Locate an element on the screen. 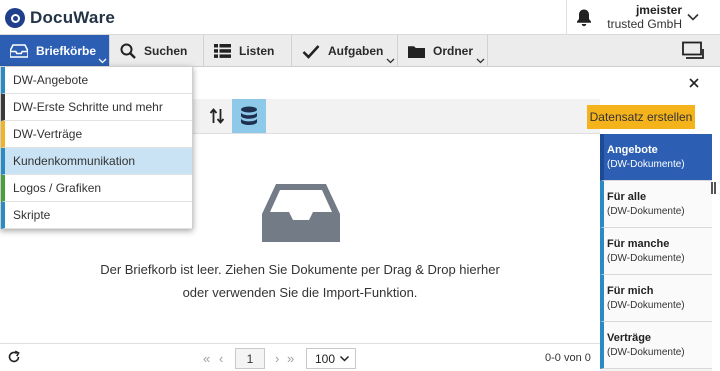  sort-arrows-icon is located at coordinates (217, 116).